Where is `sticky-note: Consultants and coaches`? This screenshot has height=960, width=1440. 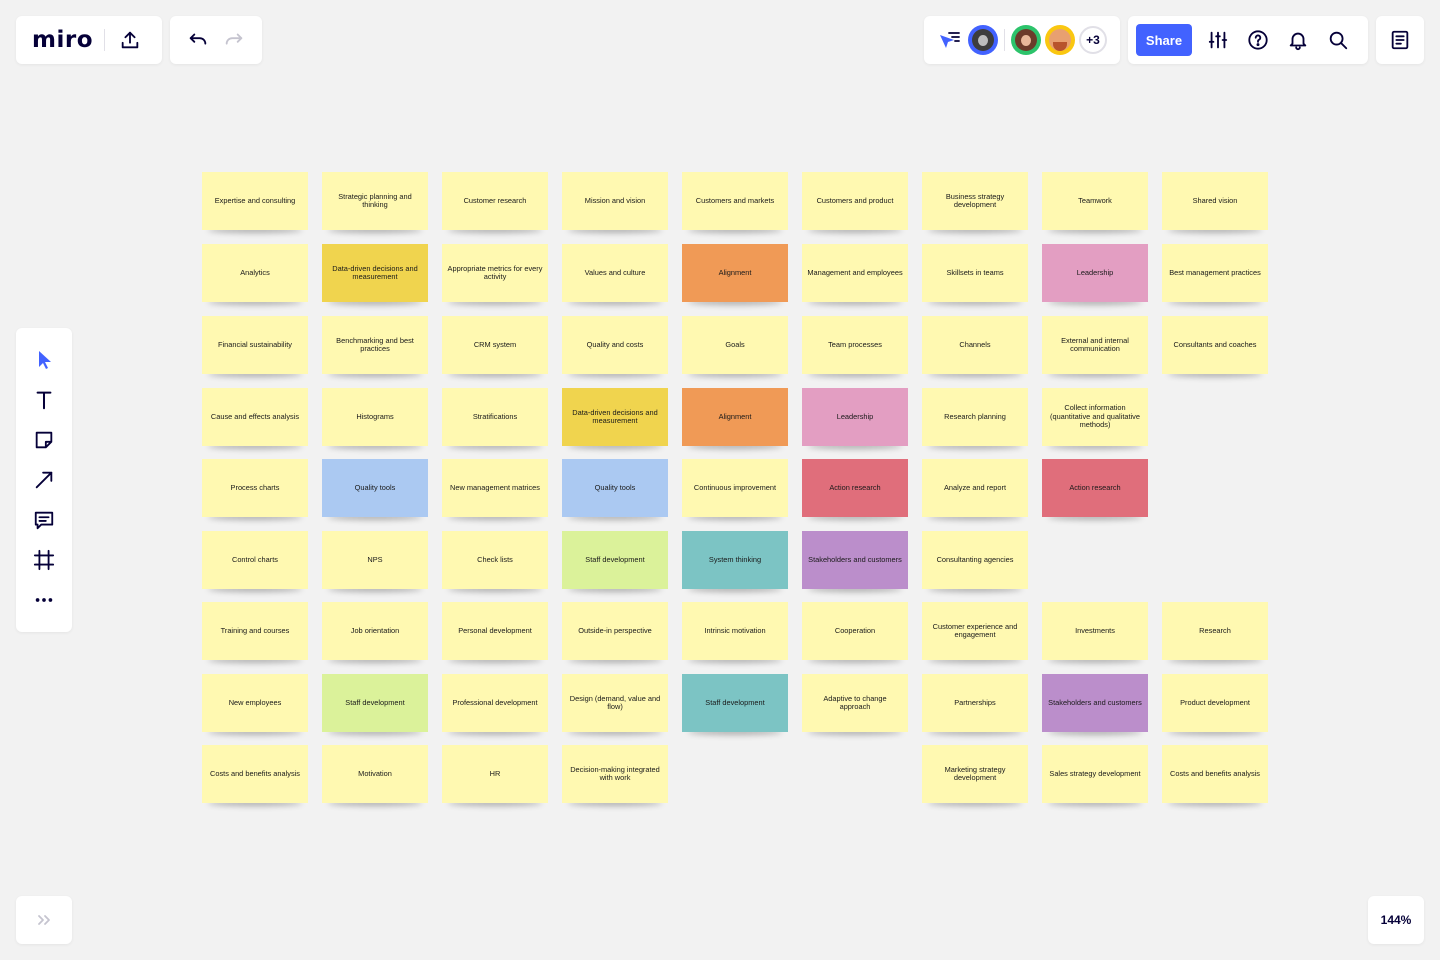
sticky-note: Consultants and coaches is located at coordinates (1215, 345).